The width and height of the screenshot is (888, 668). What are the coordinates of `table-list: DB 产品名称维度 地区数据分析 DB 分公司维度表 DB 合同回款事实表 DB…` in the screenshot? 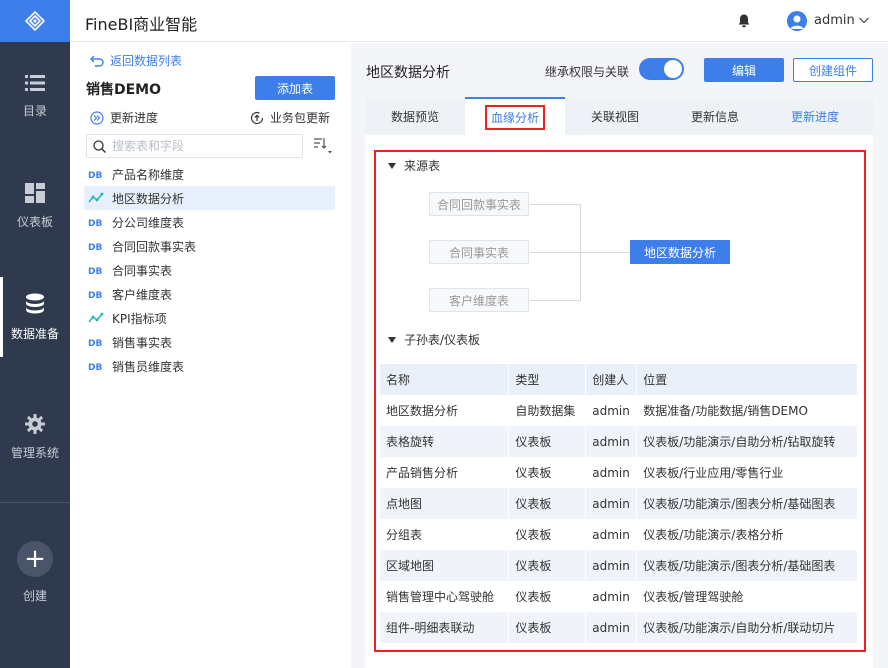 It's located at (209, 270).